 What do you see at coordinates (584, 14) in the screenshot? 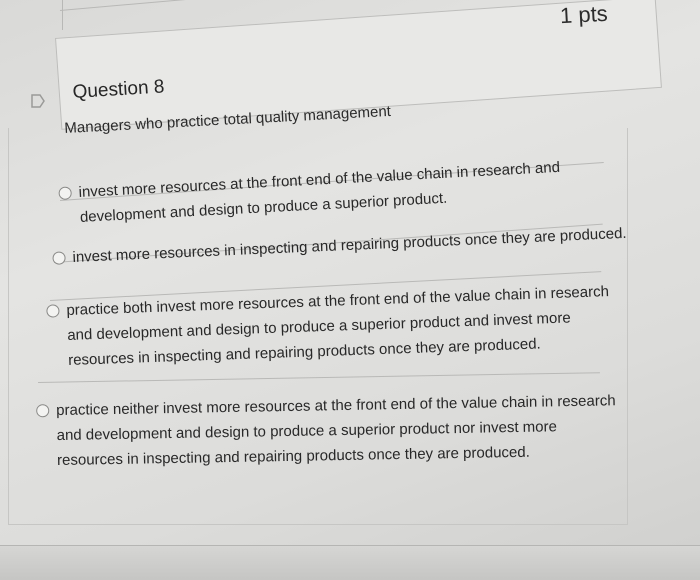
I see `points-label: 1 pts` at bounding box center [584, 14].